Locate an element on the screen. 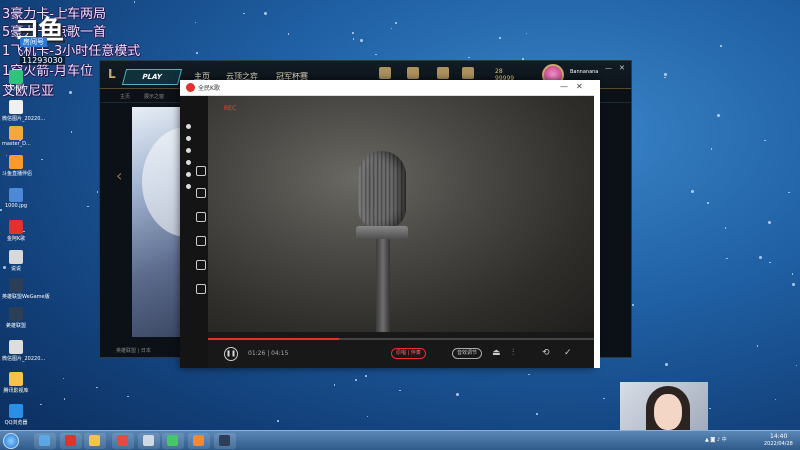 The image size is (800, 450). desktop-icon-label: 英雄联盟WeGame版 is located at coordinates (26, 297).